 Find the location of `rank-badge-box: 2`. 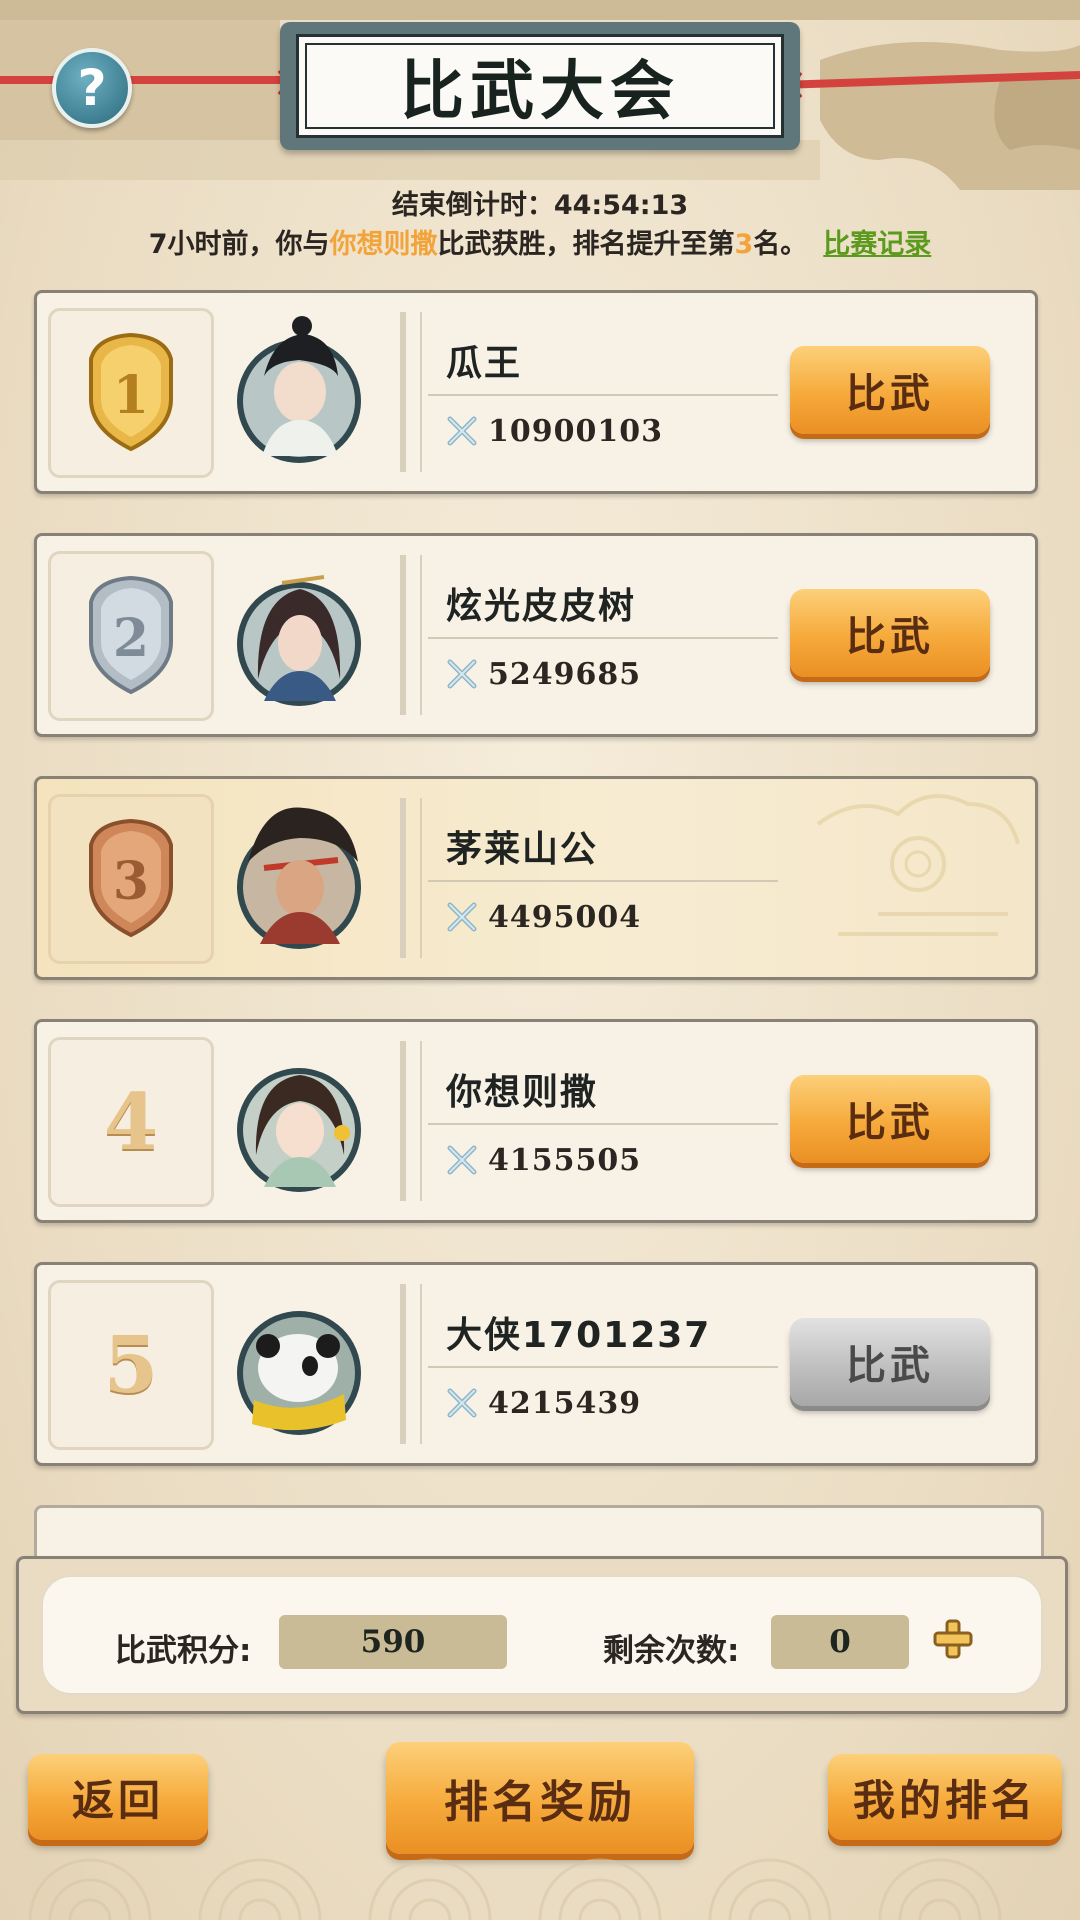

rank-badge-box: 2 is located at coordinates (131, 636).